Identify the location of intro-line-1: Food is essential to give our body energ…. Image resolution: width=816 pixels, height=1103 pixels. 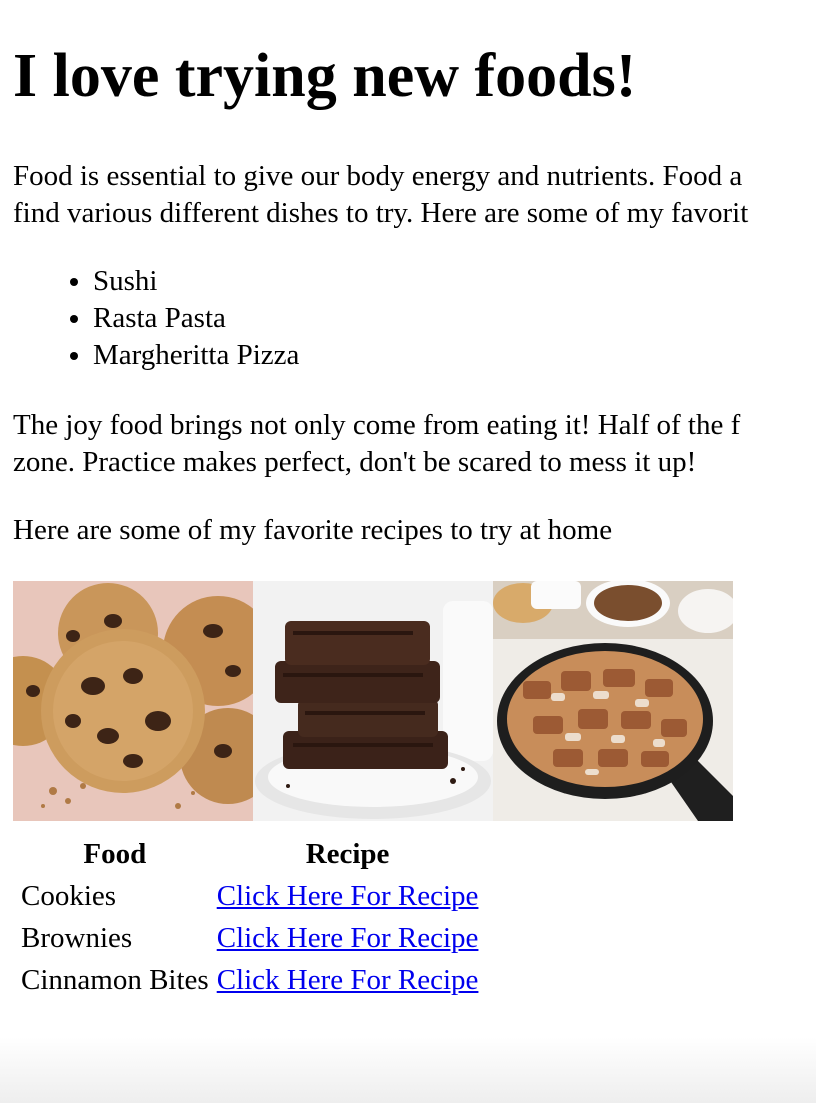
(378, 176).